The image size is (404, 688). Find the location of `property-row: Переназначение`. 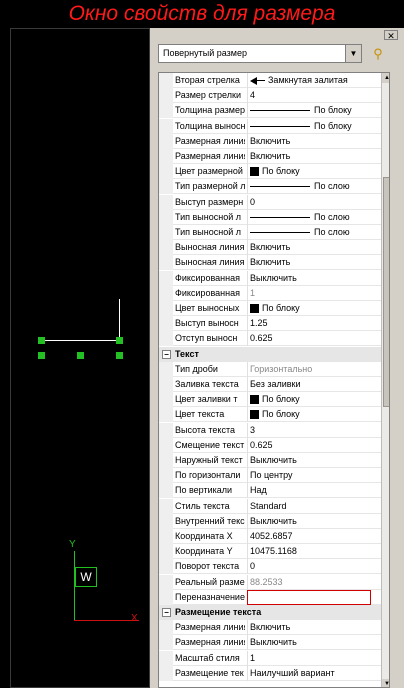

property-row: Переназначение is located at coordinates (270, 597).